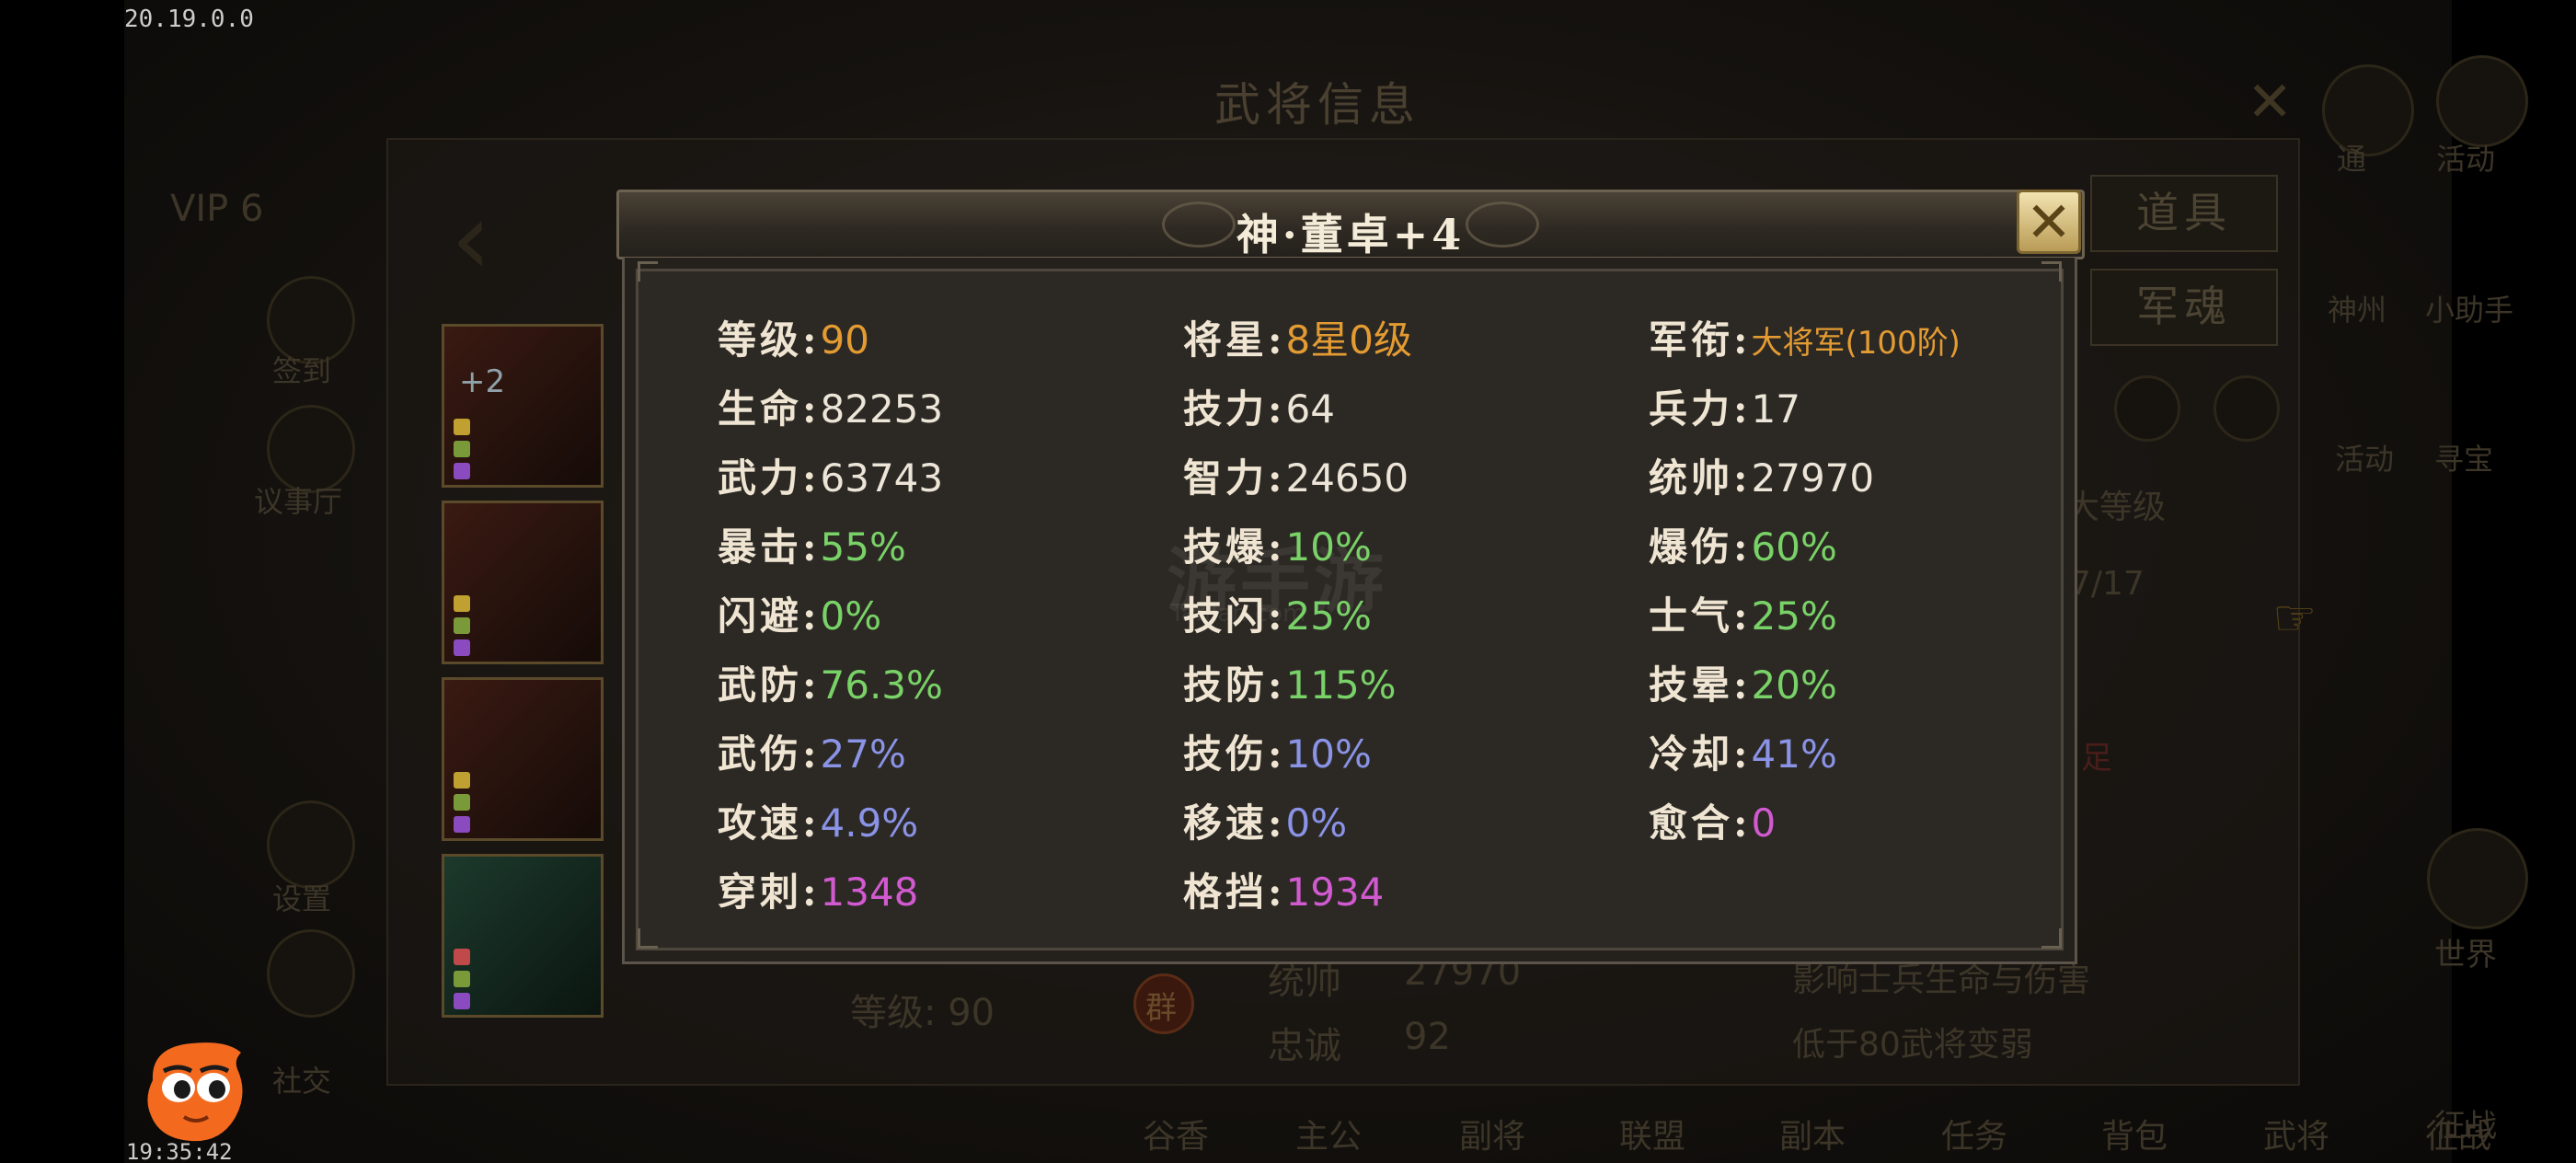 The width and height of the screenshot is (2576, 1163). What do you see at coordinates (2096, 759) in the screenshot?
I see `warning-label: 足` at bounding box center [2096, 759].